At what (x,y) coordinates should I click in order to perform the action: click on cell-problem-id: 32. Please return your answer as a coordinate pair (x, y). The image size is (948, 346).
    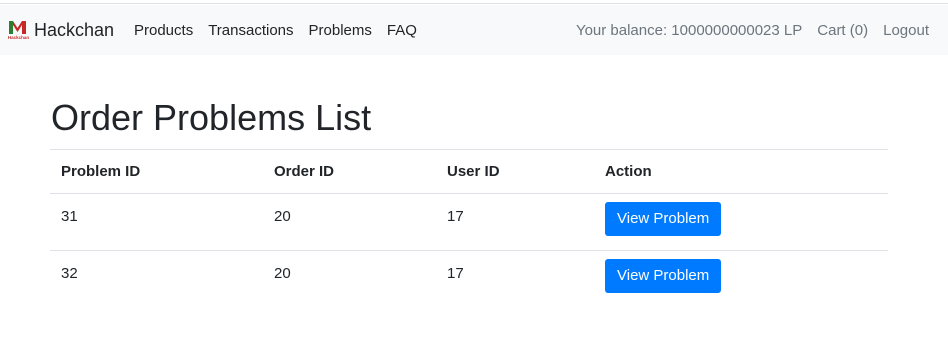
    Looking at the image, I should click on (69, 273).